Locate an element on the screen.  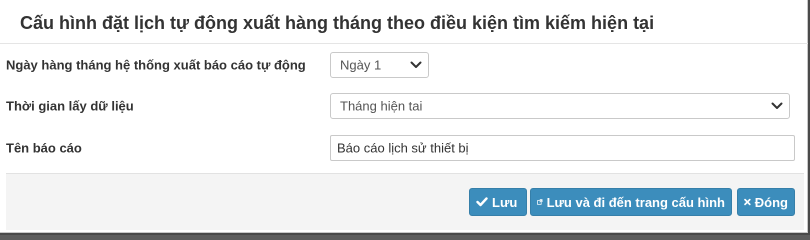
report-name-input: Báo cáo lịch sử thiết bị is located at coordinates (562, 148).